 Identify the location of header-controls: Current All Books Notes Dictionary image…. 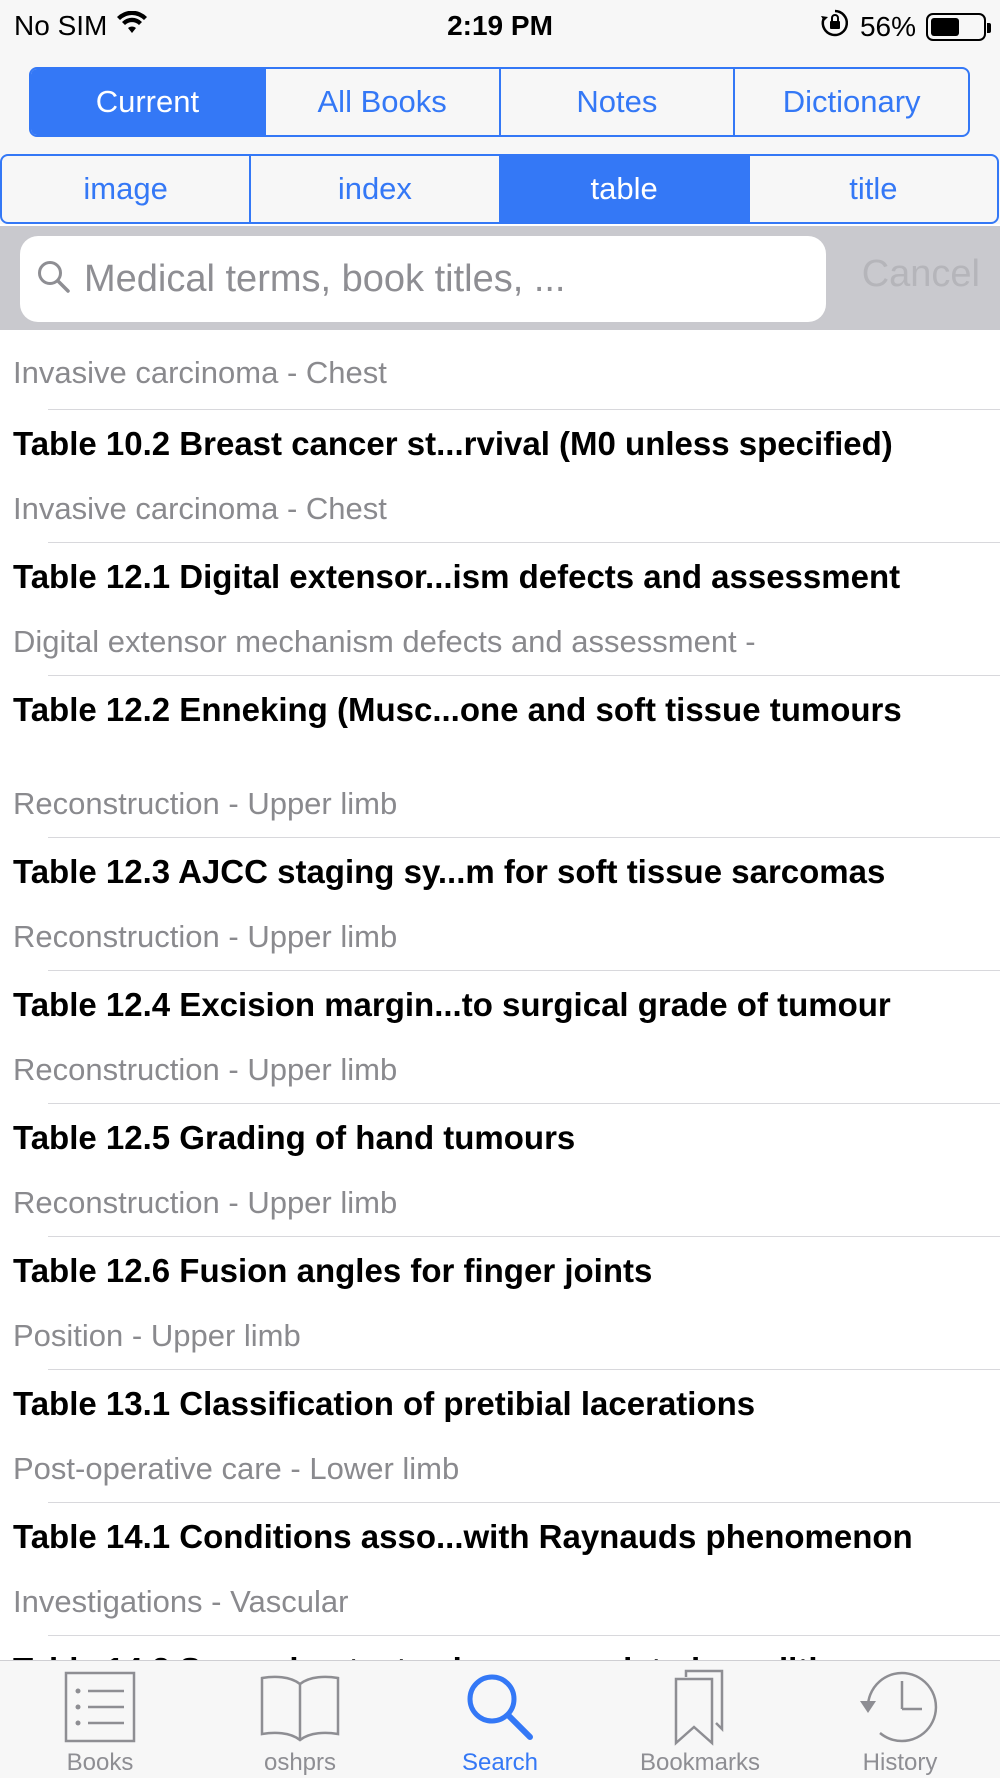
(500, 138).